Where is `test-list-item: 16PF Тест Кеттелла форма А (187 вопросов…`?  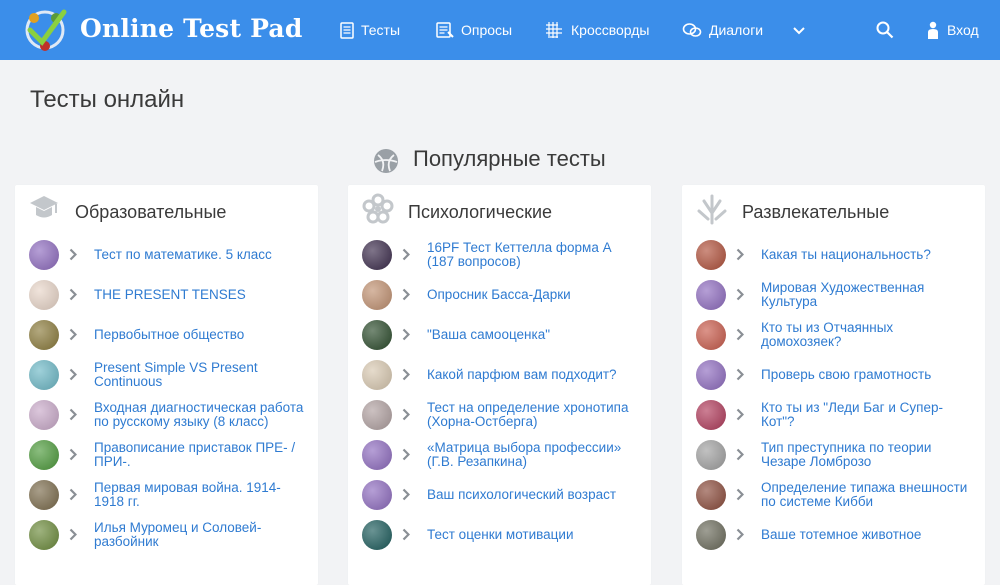
test-list-item: 16PF Тест Кеттелла форма А (187 вопросов… is located at coordinates (504, 255).